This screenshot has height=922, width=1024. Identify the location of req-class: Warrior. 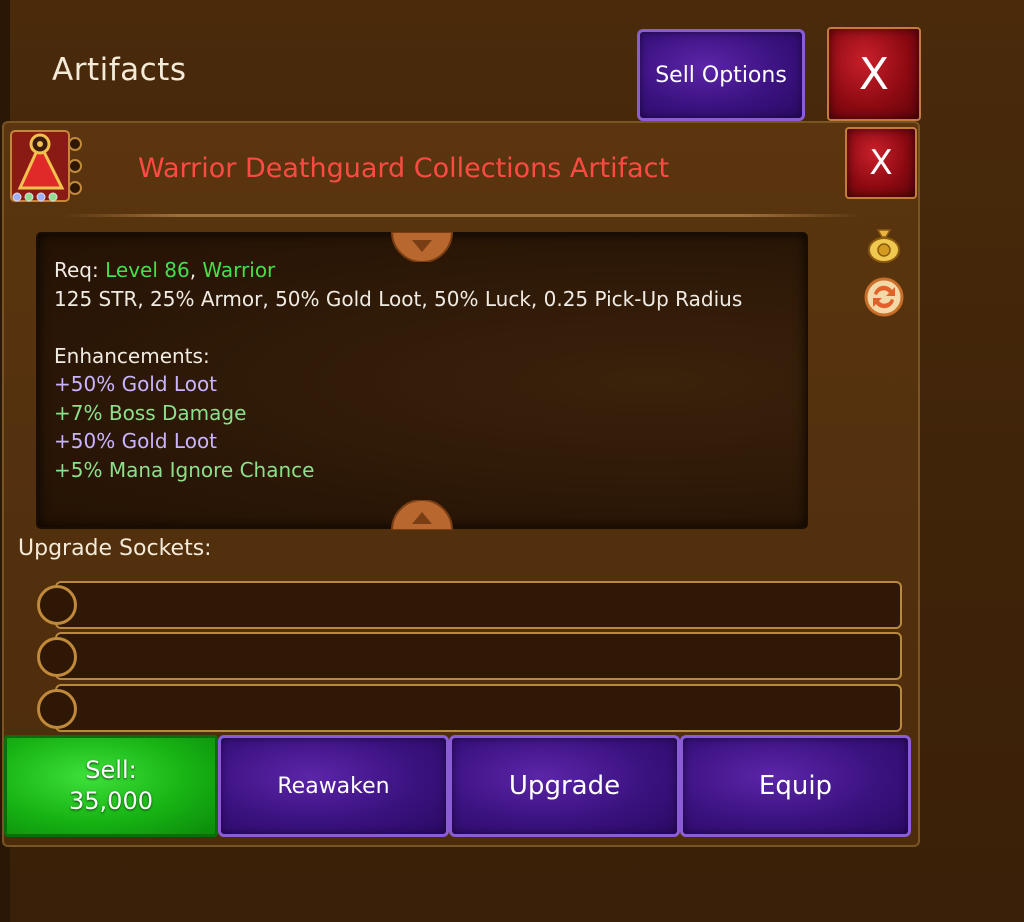
(239, 270).